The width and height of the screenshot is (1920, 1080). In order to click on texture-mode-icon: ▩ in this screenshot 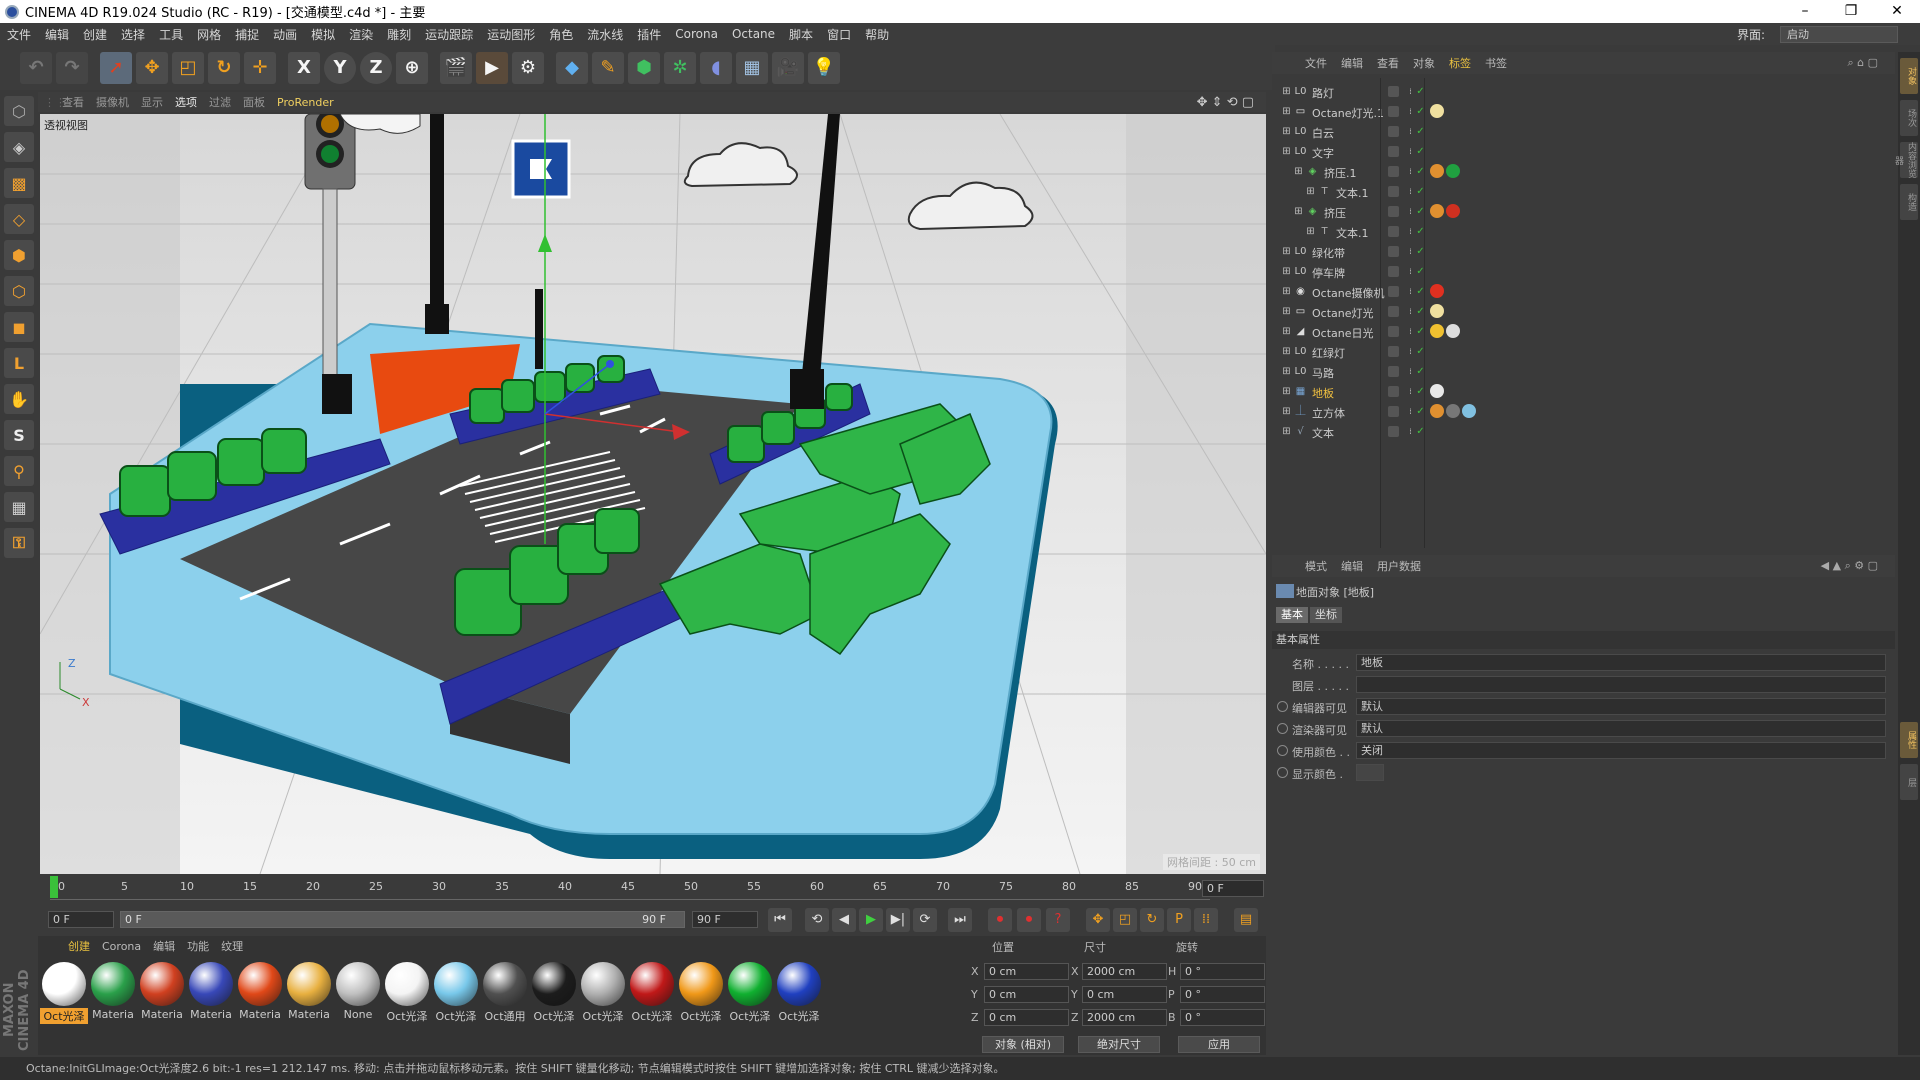, I will do `click(19, 183)`.